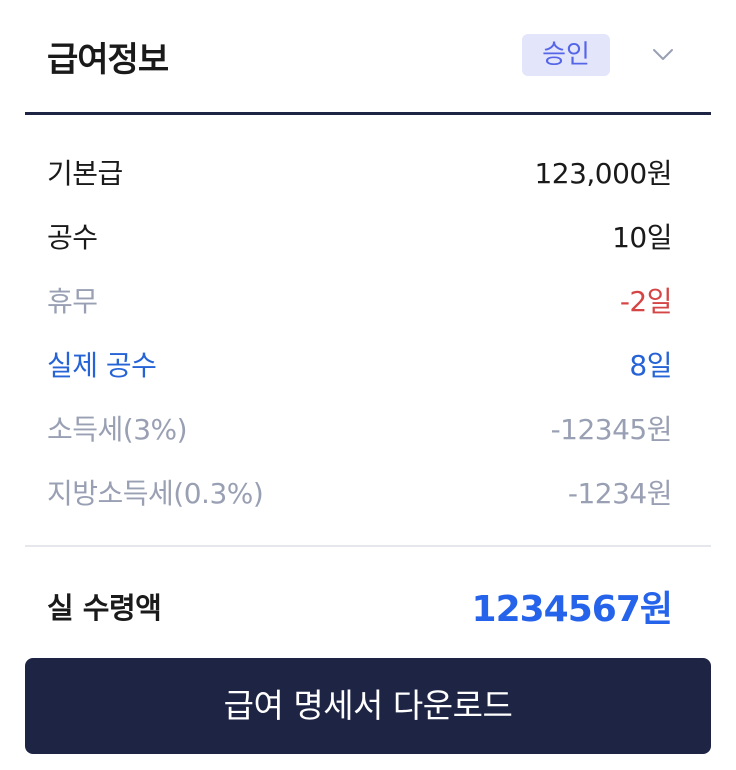 This screenshot has width=736, height=770. What do you see at coordinates (650, 365) in the screenshot?
I see `row-value: 8일` at bounding box center [650, 365].